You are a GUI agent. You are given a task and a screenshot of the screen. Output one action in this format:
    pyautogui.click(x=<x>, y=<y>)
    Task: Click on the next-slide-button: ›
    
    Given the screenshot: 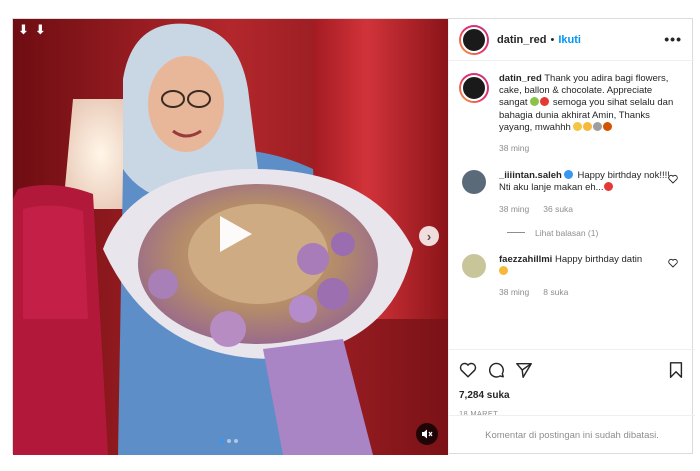 What is the action you would take?
    pyautogui.click(x=429, y=236)
    